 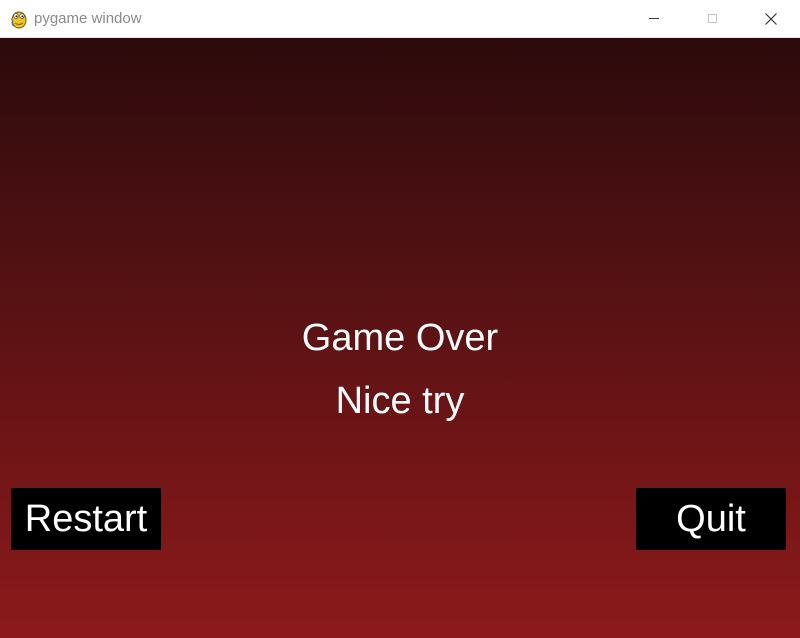 I want to click on maximize-button, so click(x=712, y=18).